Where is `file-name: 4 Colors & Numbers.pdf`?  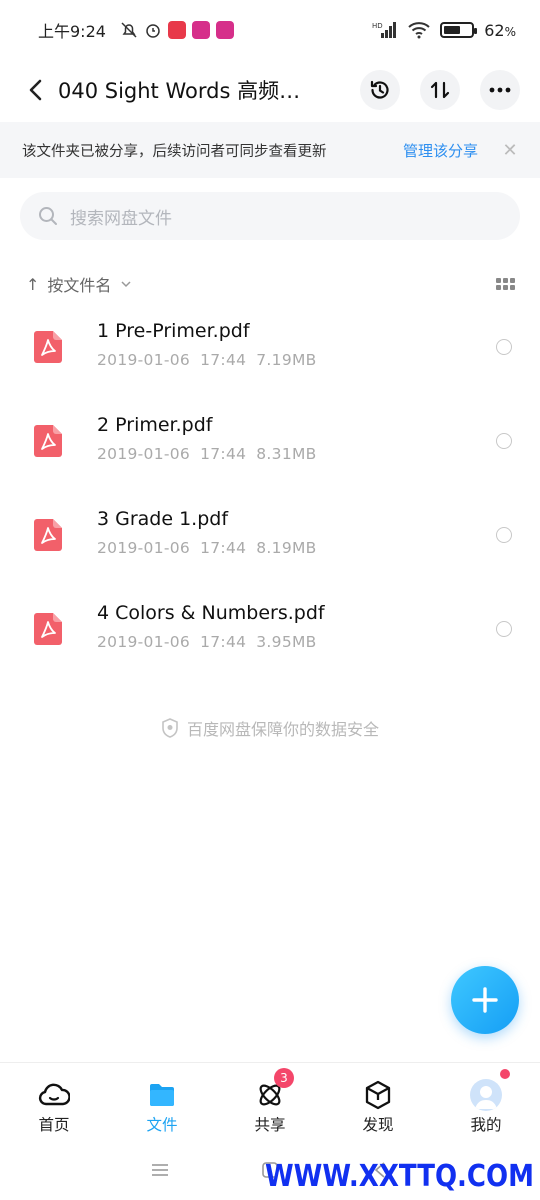
file-name: 4 Colors & Numbers.pdf is located at coordinates (211, 612).